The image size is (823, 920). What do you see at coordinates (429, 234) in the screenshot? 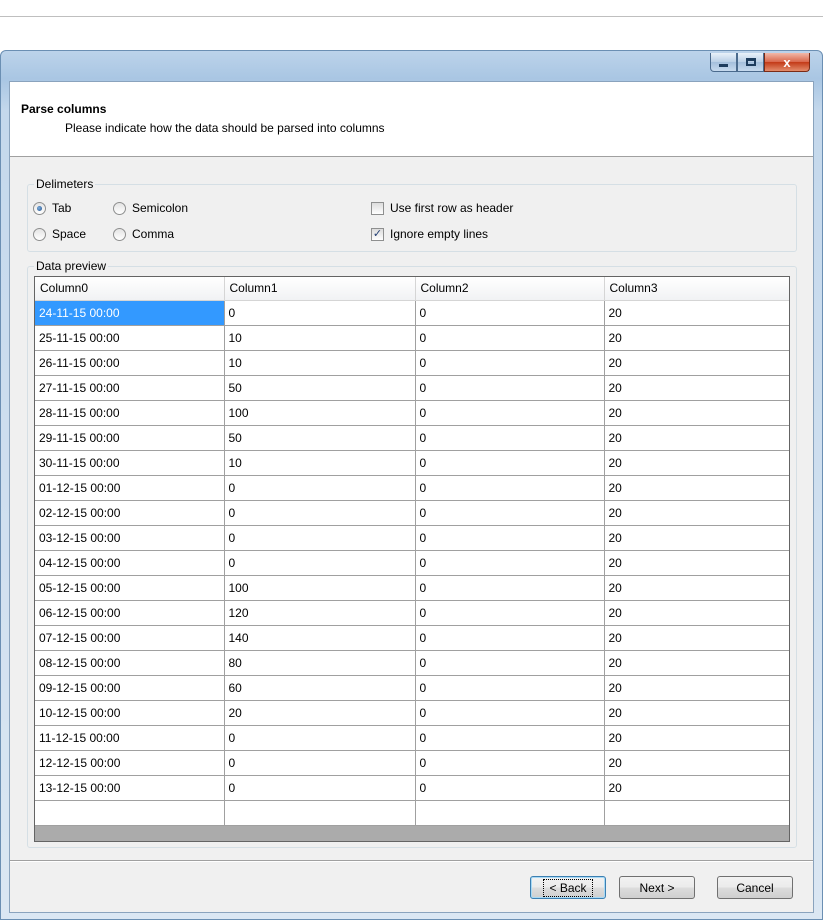
I see `ignore-empty-lines-checkbox: ✓ Ignore empty lines` at bounding box center [429, 234].